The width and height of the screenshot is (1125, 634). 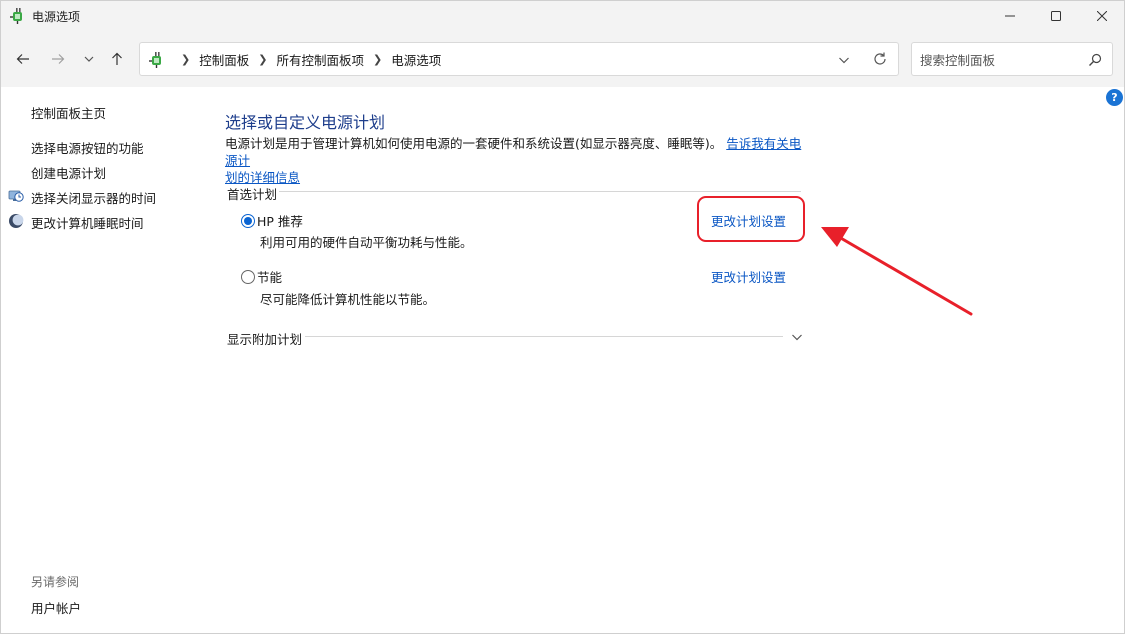 What do you see at coordinates (519, 59) in the screenshot?
I see `address-bar: ❯ 控制面板 ❯ 所有控制面板项 ❯ 电源选项` at bounding box center [519, 59].